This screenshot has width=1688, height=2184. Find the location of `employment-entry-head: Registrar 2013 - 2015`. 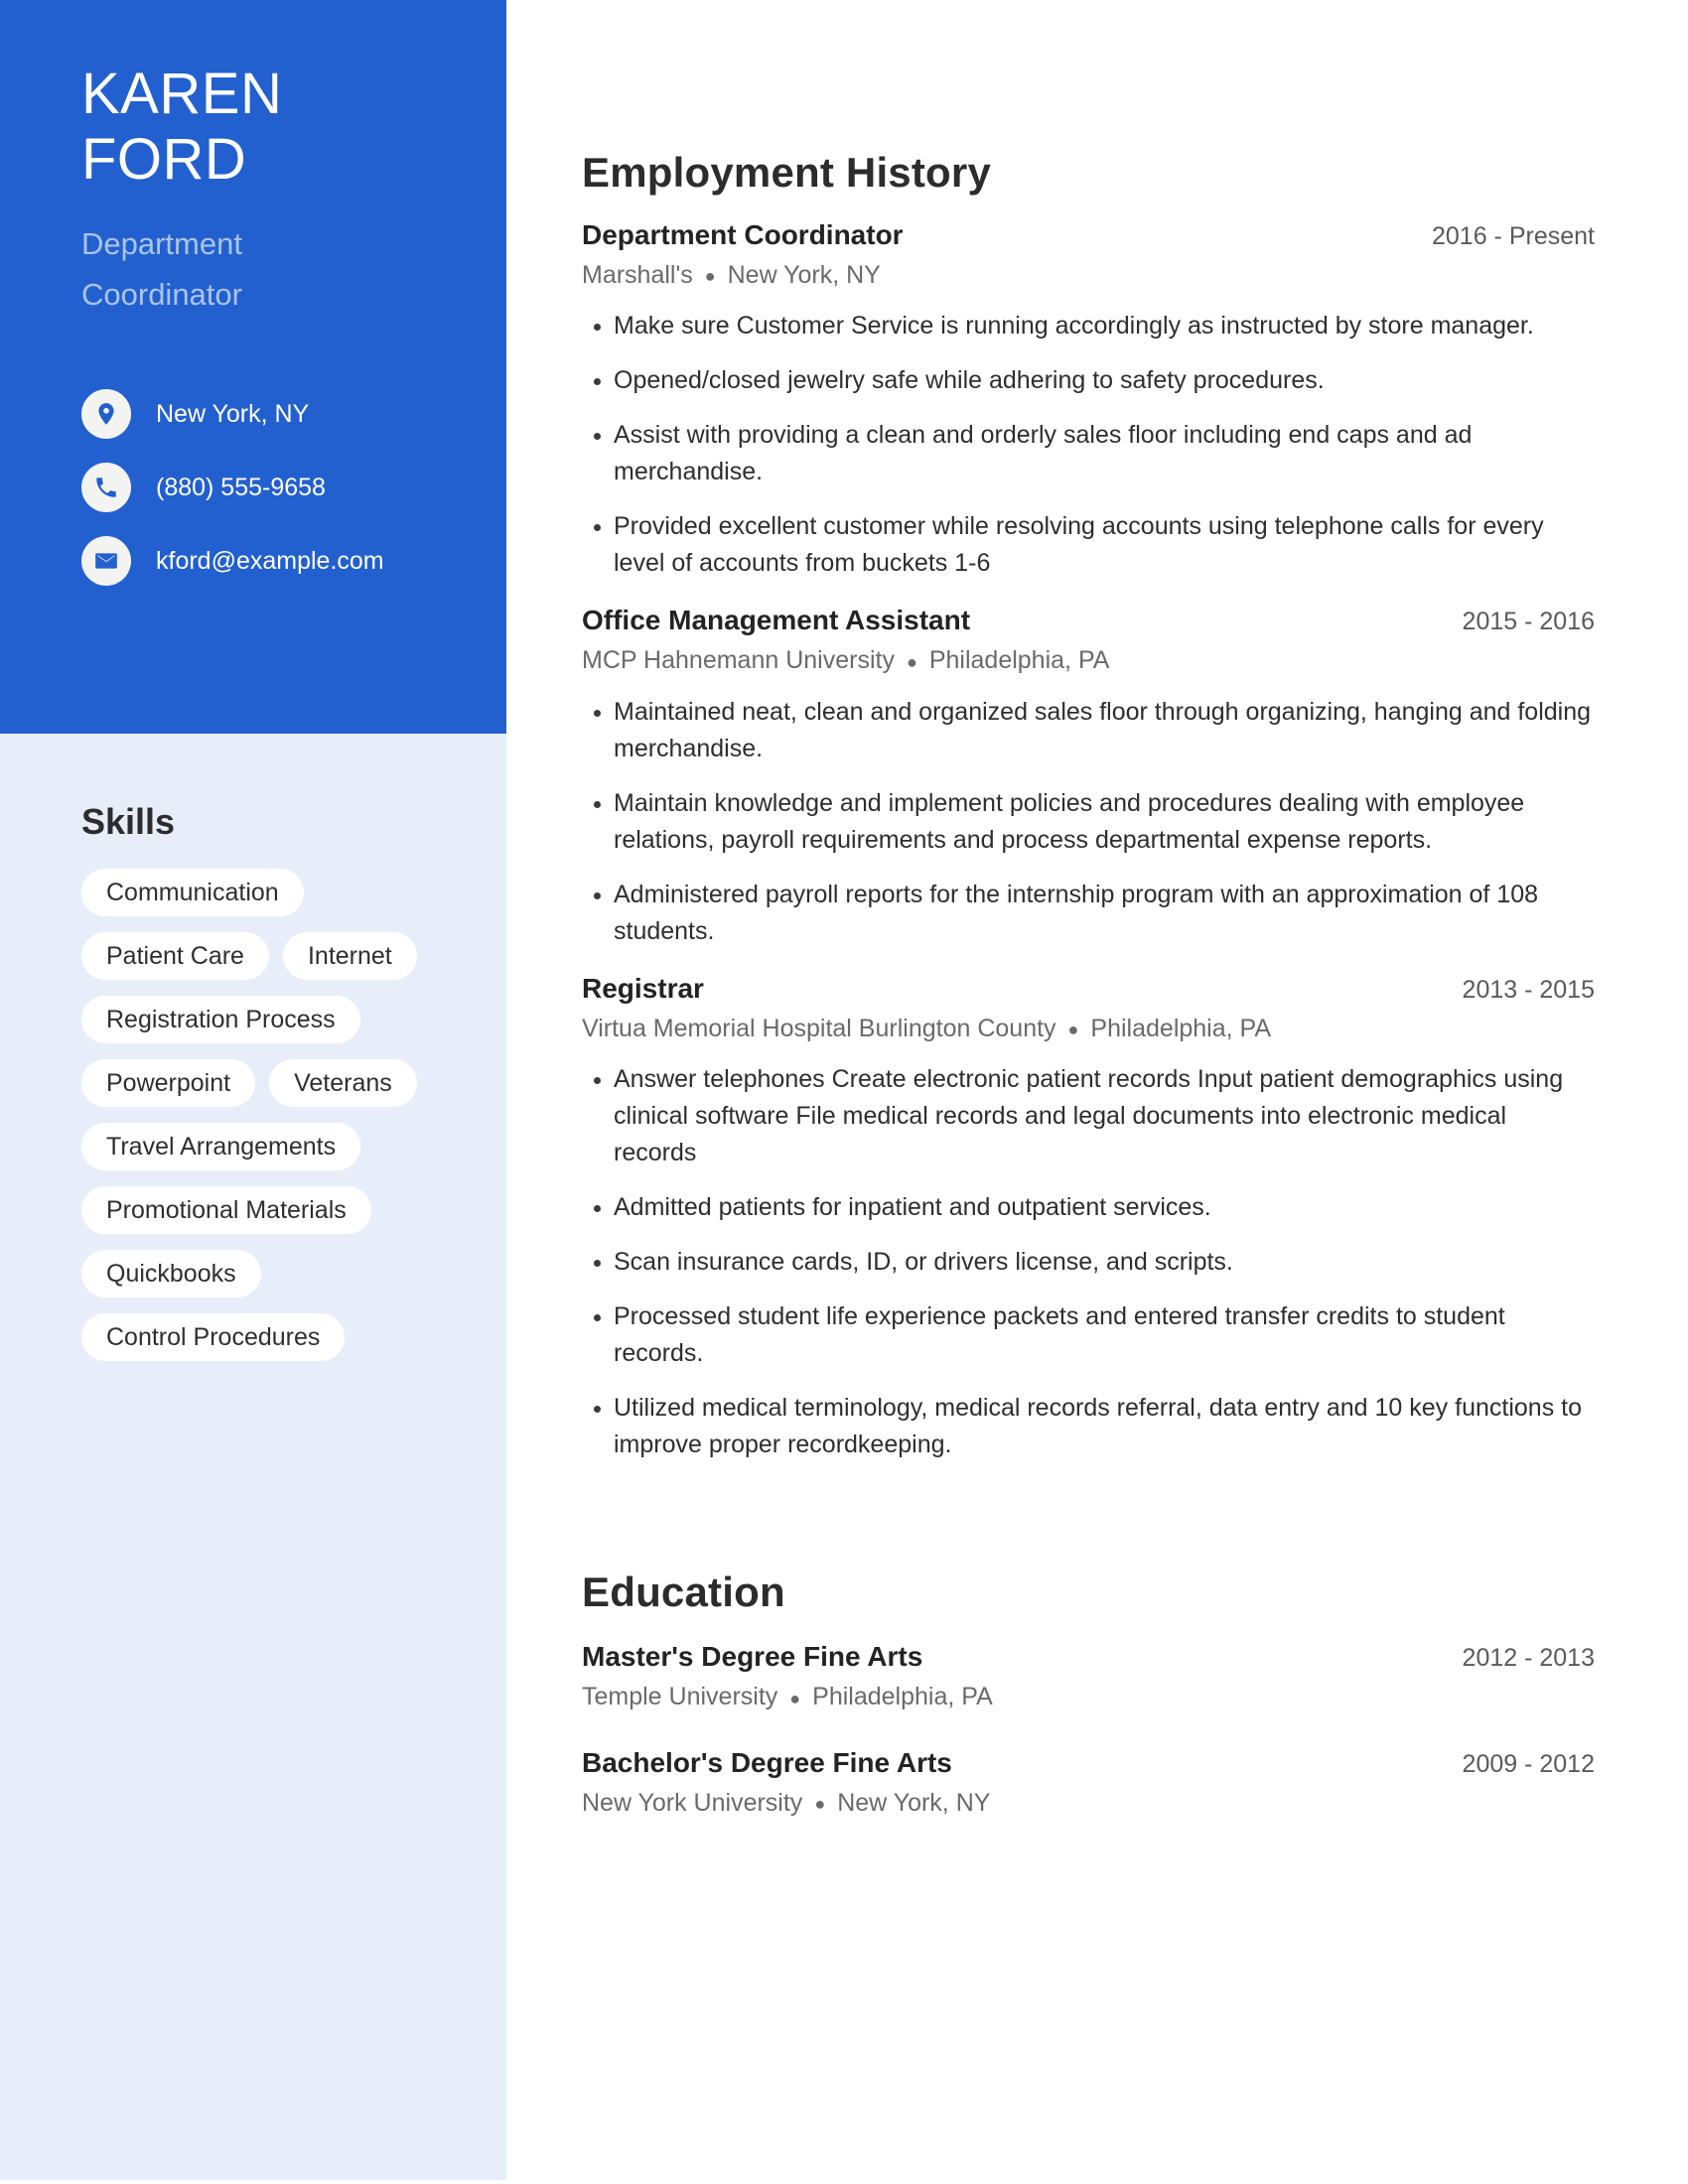

employment-entry-head: Registrar 2013 - 2015 is located at coordinates (1088, 989).